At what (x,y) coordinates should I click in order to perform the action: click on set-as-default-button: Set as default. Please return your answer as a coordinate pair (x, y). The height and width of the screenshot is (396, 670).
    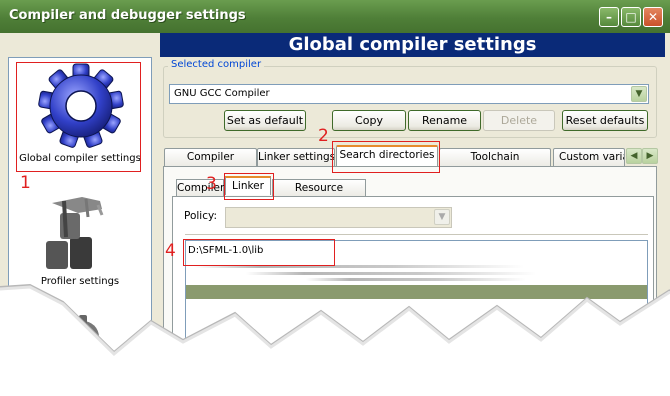
    Looking at the image, I should click on (265, 120).